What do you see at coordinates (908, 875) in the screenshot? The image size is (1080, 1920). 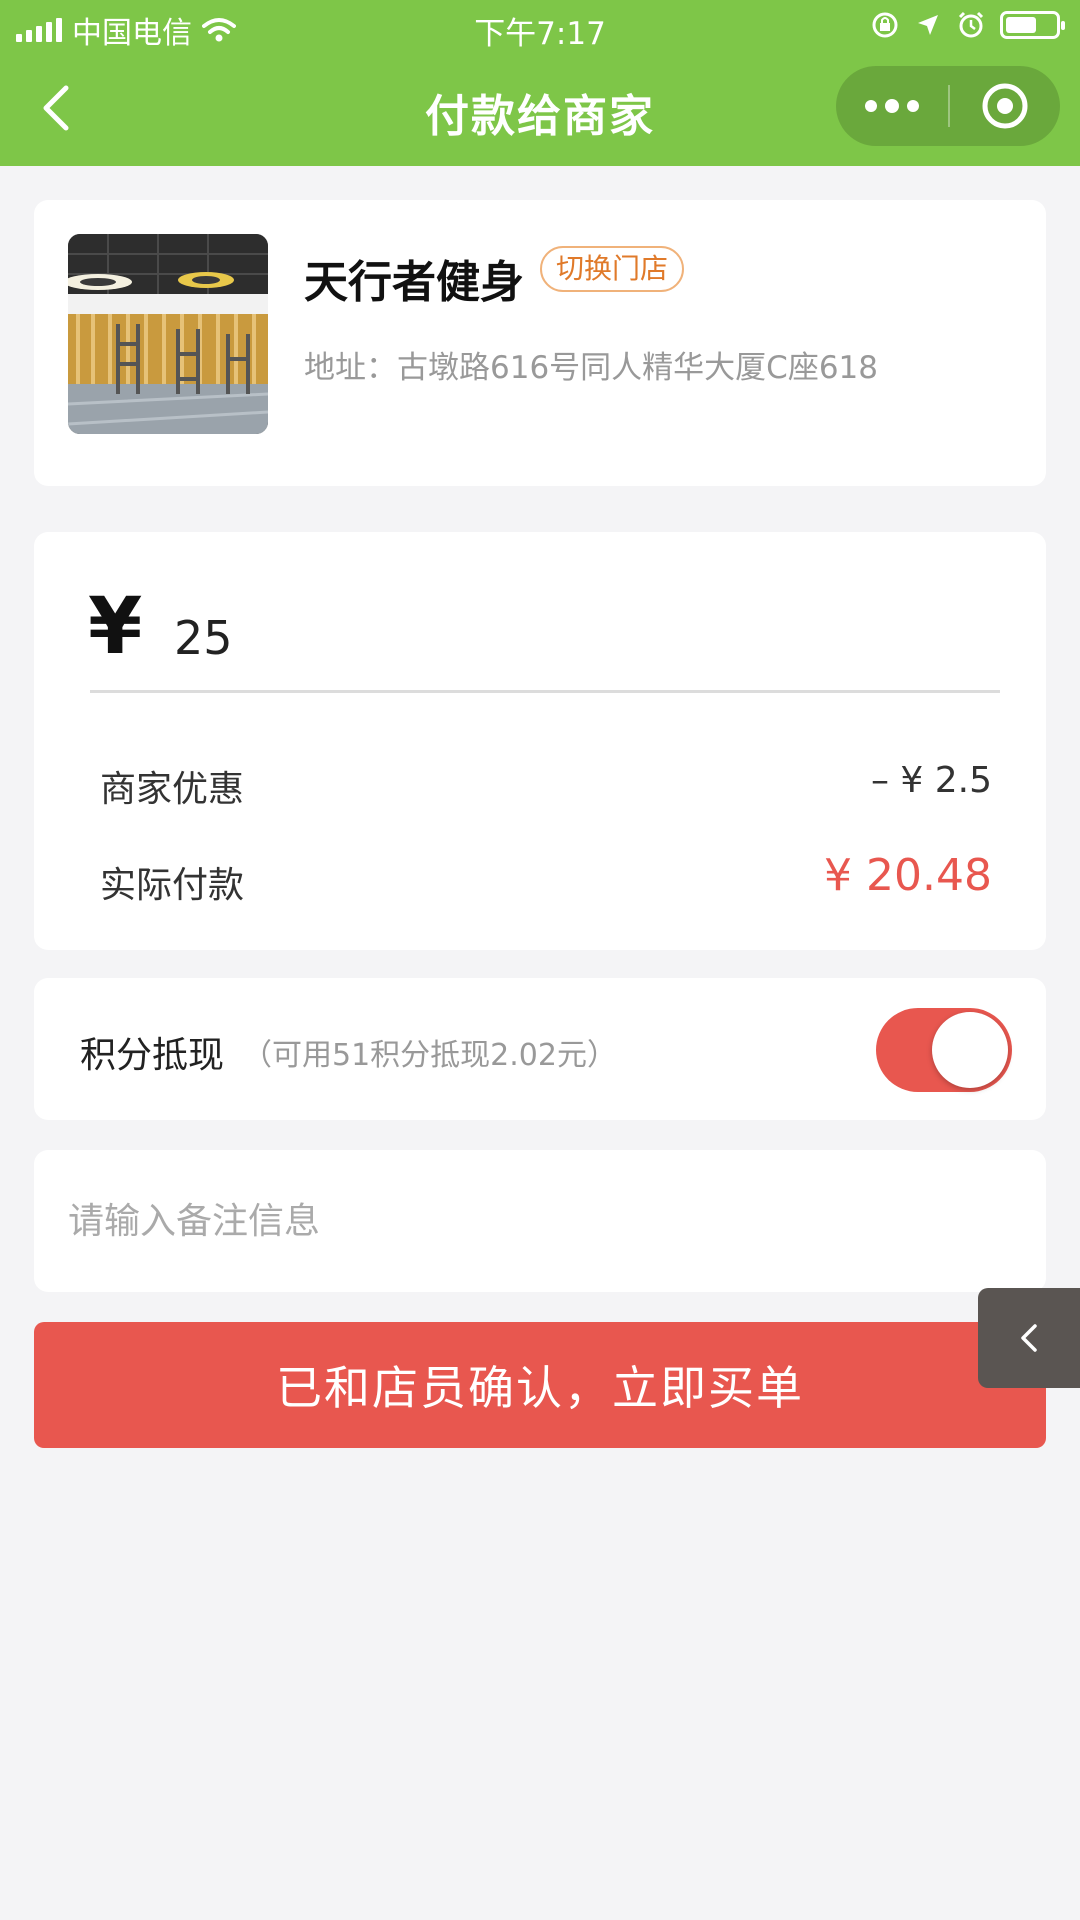 I see `actual-payment-value: ¥ 20.48` at bounding box center [908, 875].